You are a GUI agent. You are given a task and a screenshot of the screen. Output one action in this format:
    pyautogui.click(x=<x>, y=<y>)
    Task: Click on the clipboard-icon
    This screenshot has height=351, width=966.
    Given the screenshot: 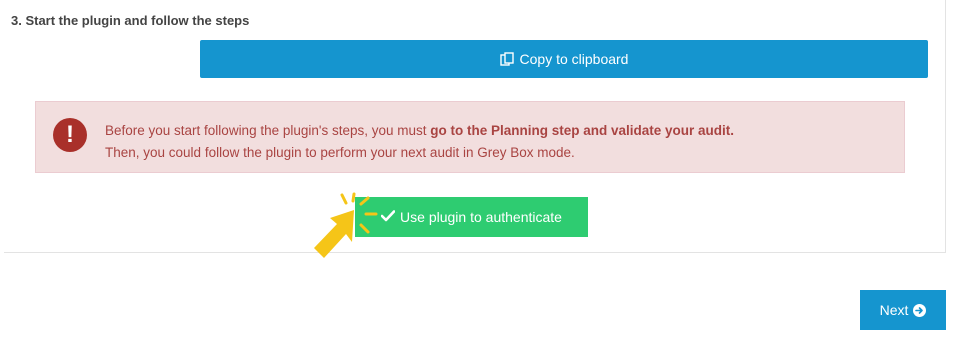 What is the action you would take?
    pyautogui.click(x=506, y=59)
    